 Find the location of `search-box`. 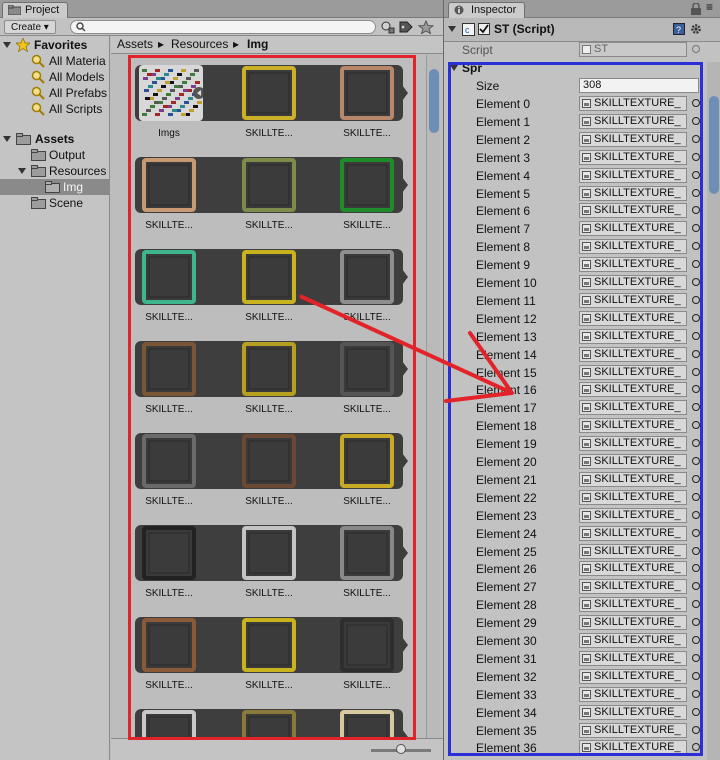

search-box is located at coordinates (223, 27).